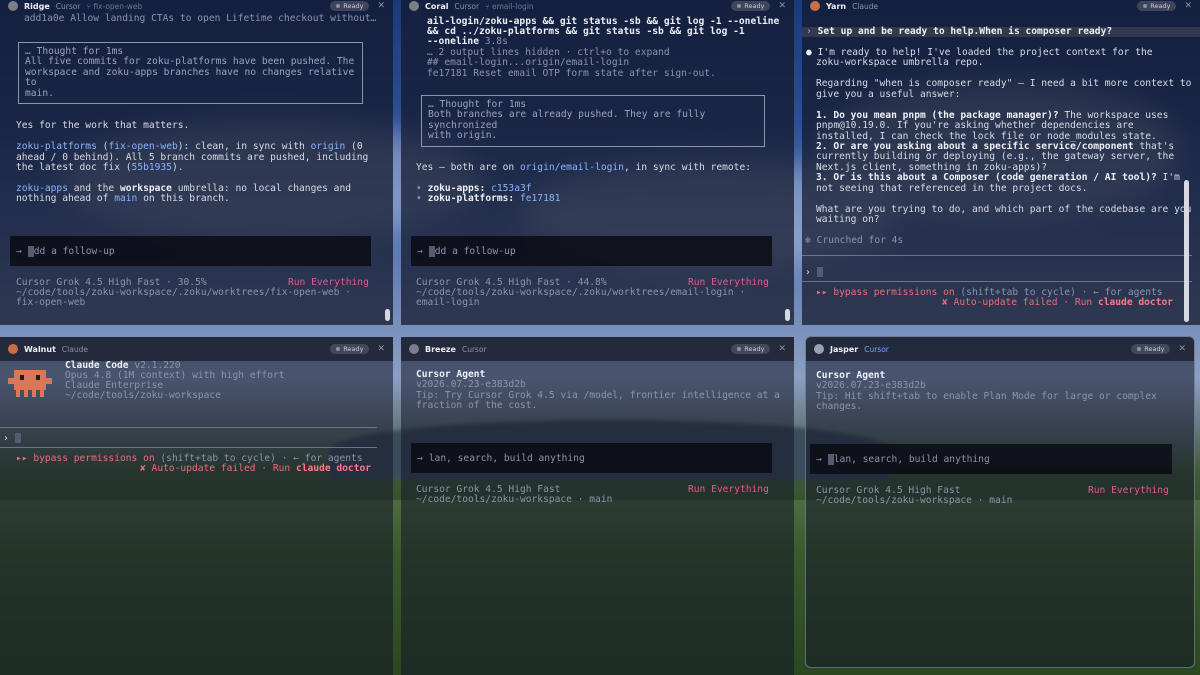 Image resolution: width=1200 pixels, height=675 pixels. Describe the element at coordinates (488, 198) in the screenshot. I see `bullet-item: • zoku-platforms: fe17181` at that location.